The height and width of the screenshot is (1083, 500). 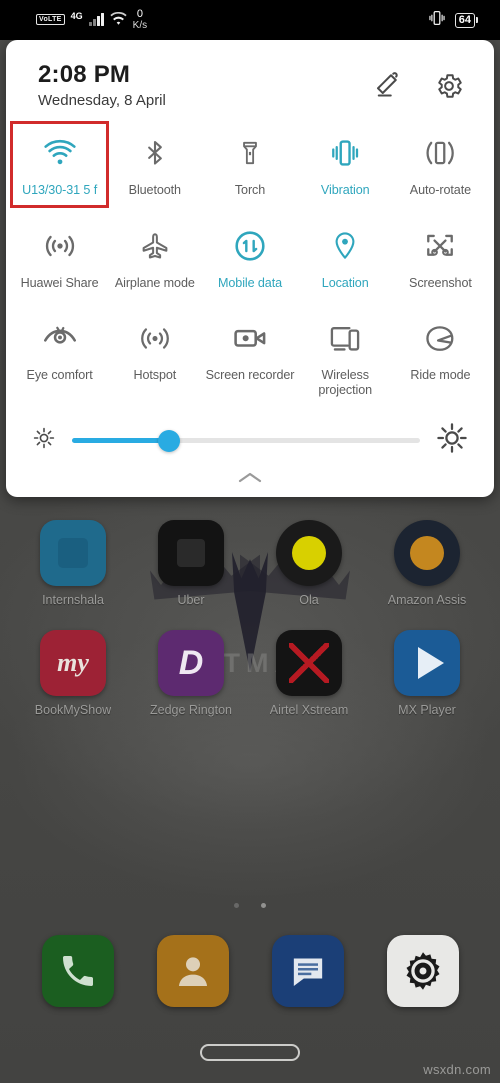 I want to click on brightness-slider-thumb, so click(x=169, y=440).